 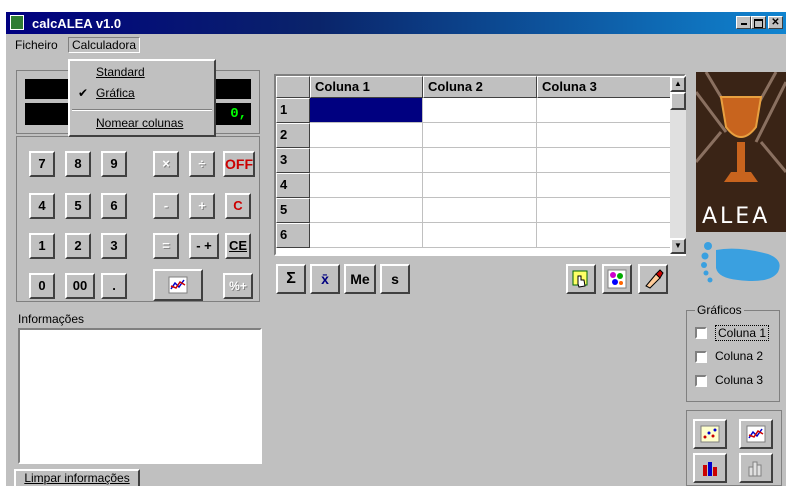 I want to click on key-percent: %+, so click(x=238, y=286).